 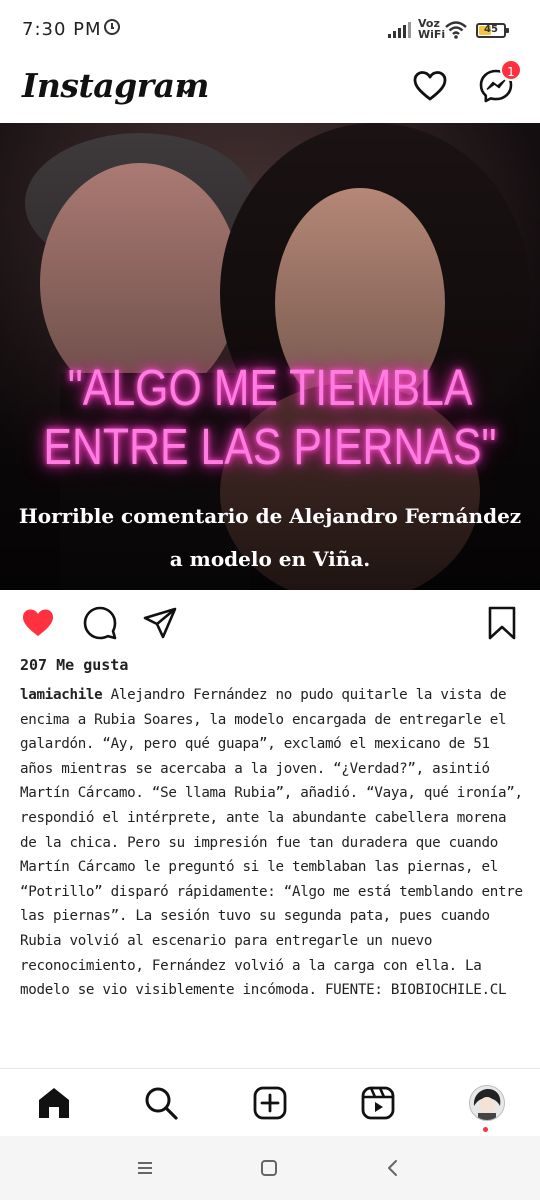 I want to click on like-heart-icon, so click(x=38, y=623).